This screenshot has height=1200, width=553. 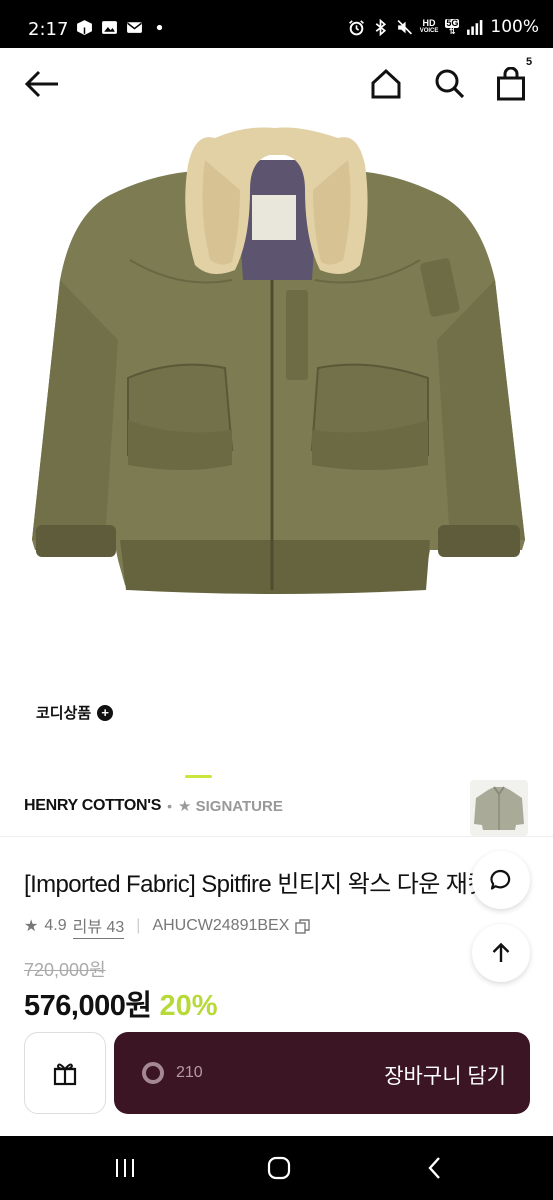 I want to click on like-count: 210, so click(x=189, y=1072).